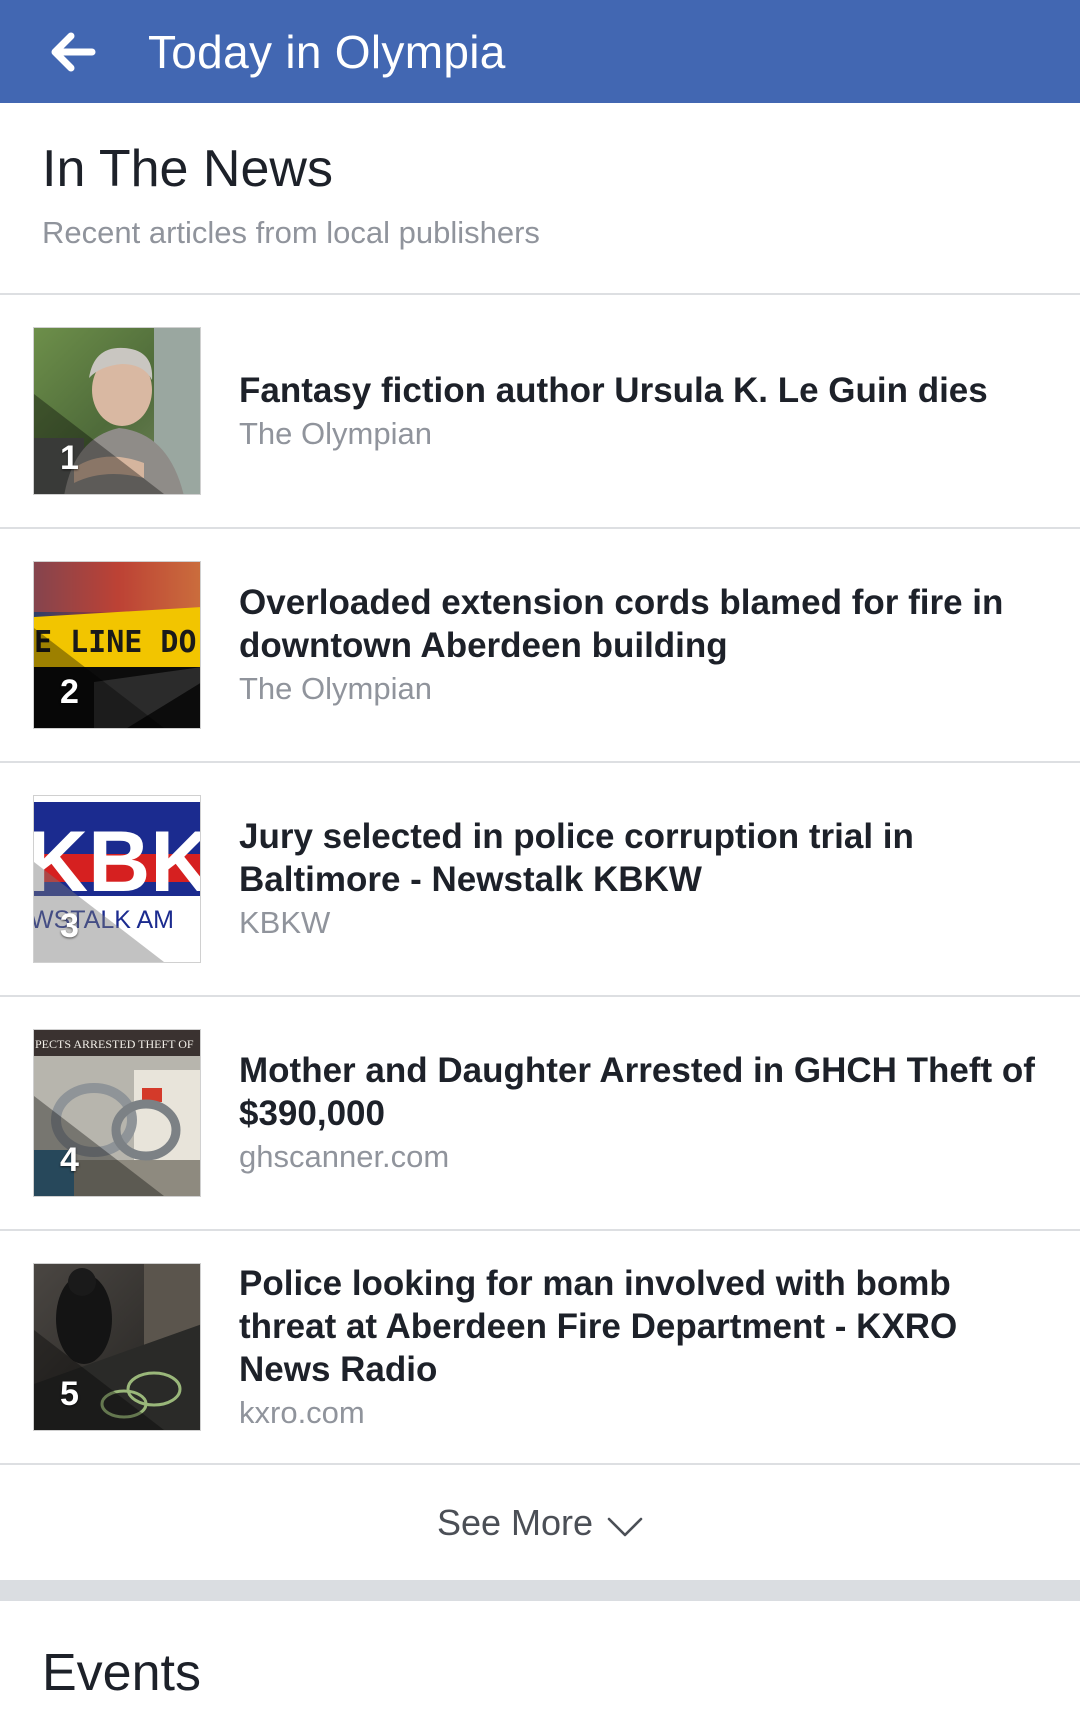 Image resolution: width=1080 pixels, height=1709 pixels. Describe the element at coordinates (121, 1673) in the screenshot. I see `events-title: Events` at that location.